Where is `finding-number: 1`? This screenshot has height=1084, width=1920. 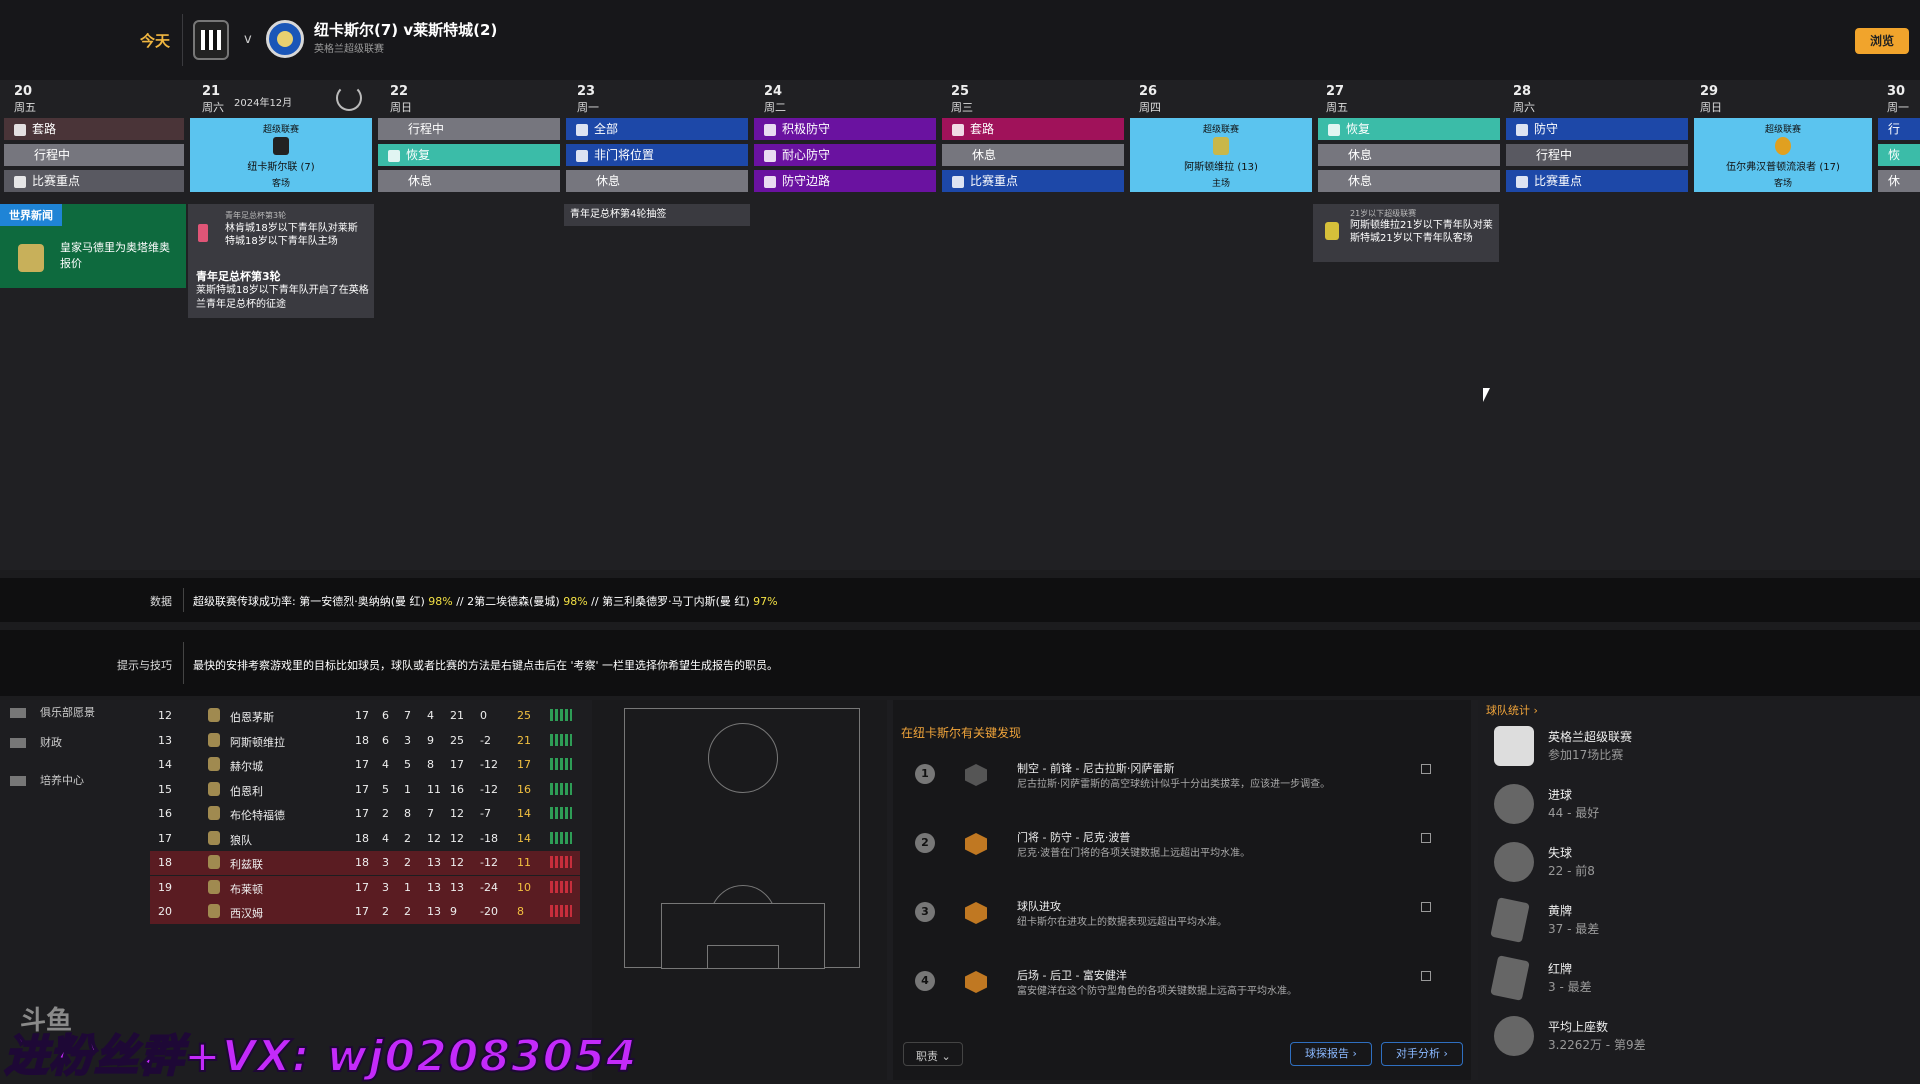 finding-number: 1 is located at coordinates (925, 774).